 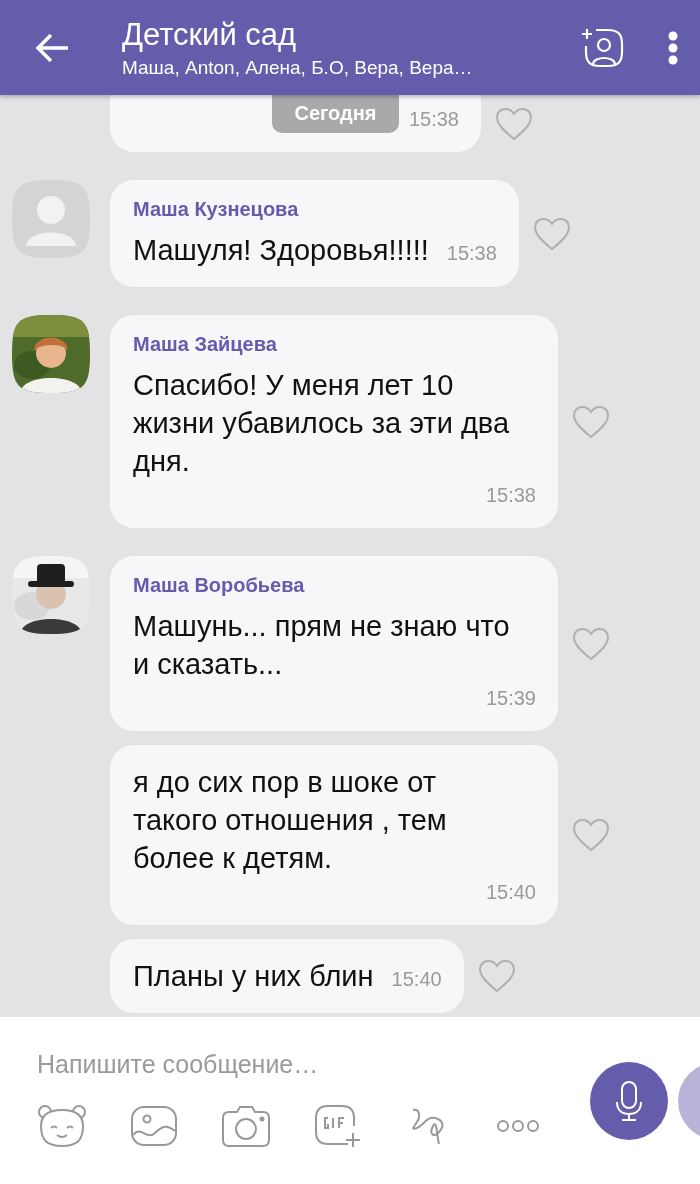 I want to click on message-text: Планы у них блин, so click(x=253, y=976).